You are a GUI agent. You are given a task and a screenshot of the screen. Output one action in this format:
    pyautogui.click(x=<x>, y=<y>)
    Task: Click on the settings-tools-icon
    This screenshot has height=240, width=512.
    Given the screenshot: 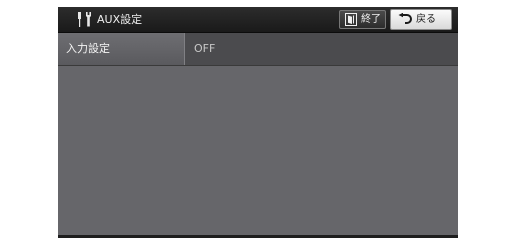 What is the action you would take?
    pyautogui.click(x=84, y=19)
    